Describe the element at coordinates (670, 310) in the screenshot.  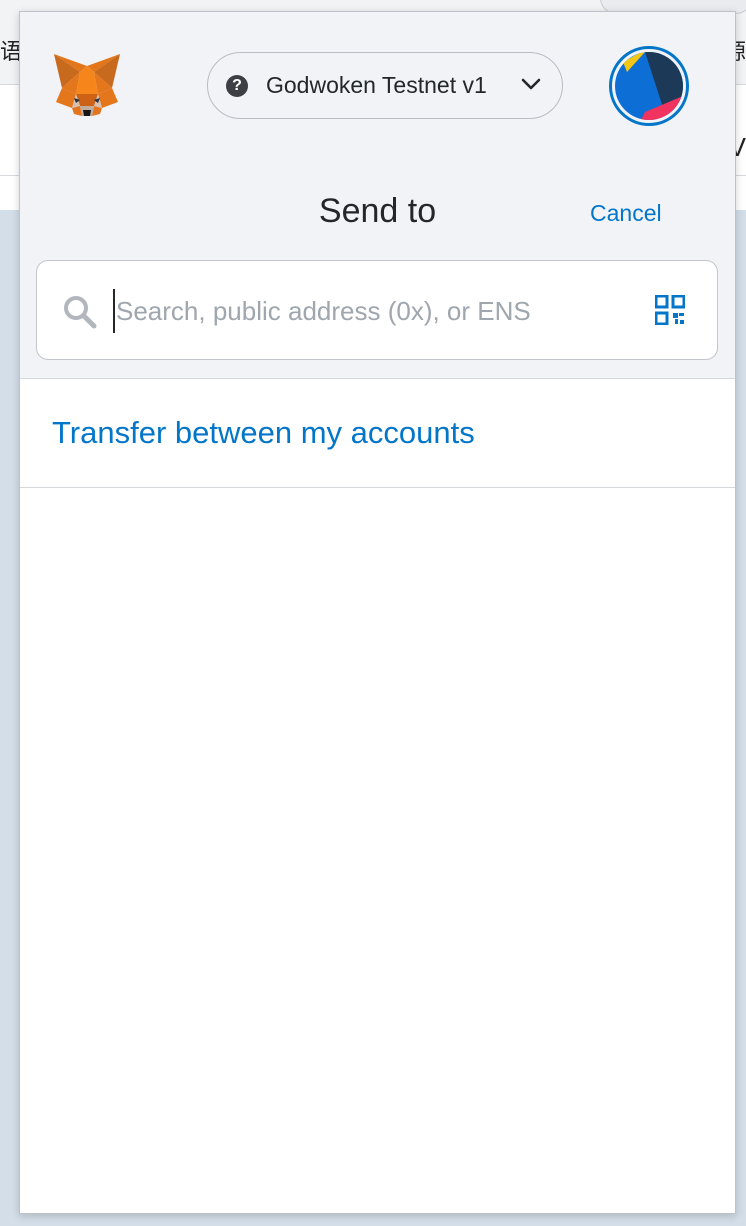
I see `qr-code-scan-icon` at that location.